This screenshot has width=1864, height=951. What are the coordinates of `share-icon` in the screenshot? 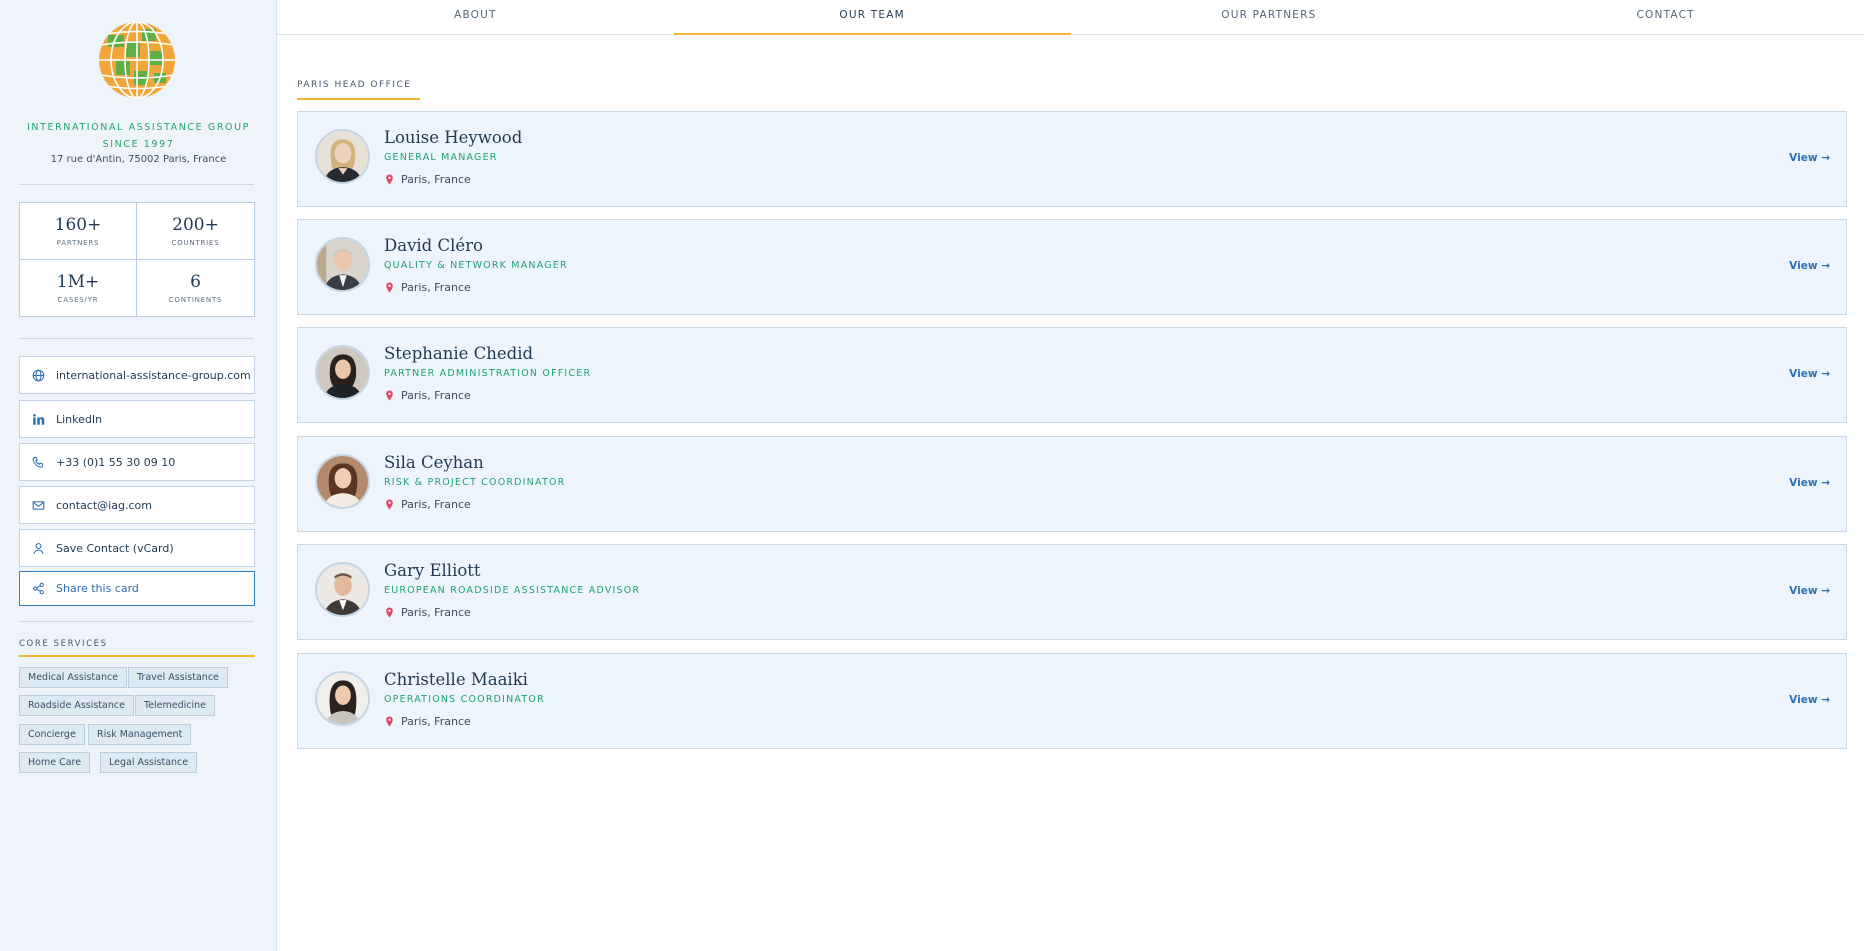 It's located at (38, 588).